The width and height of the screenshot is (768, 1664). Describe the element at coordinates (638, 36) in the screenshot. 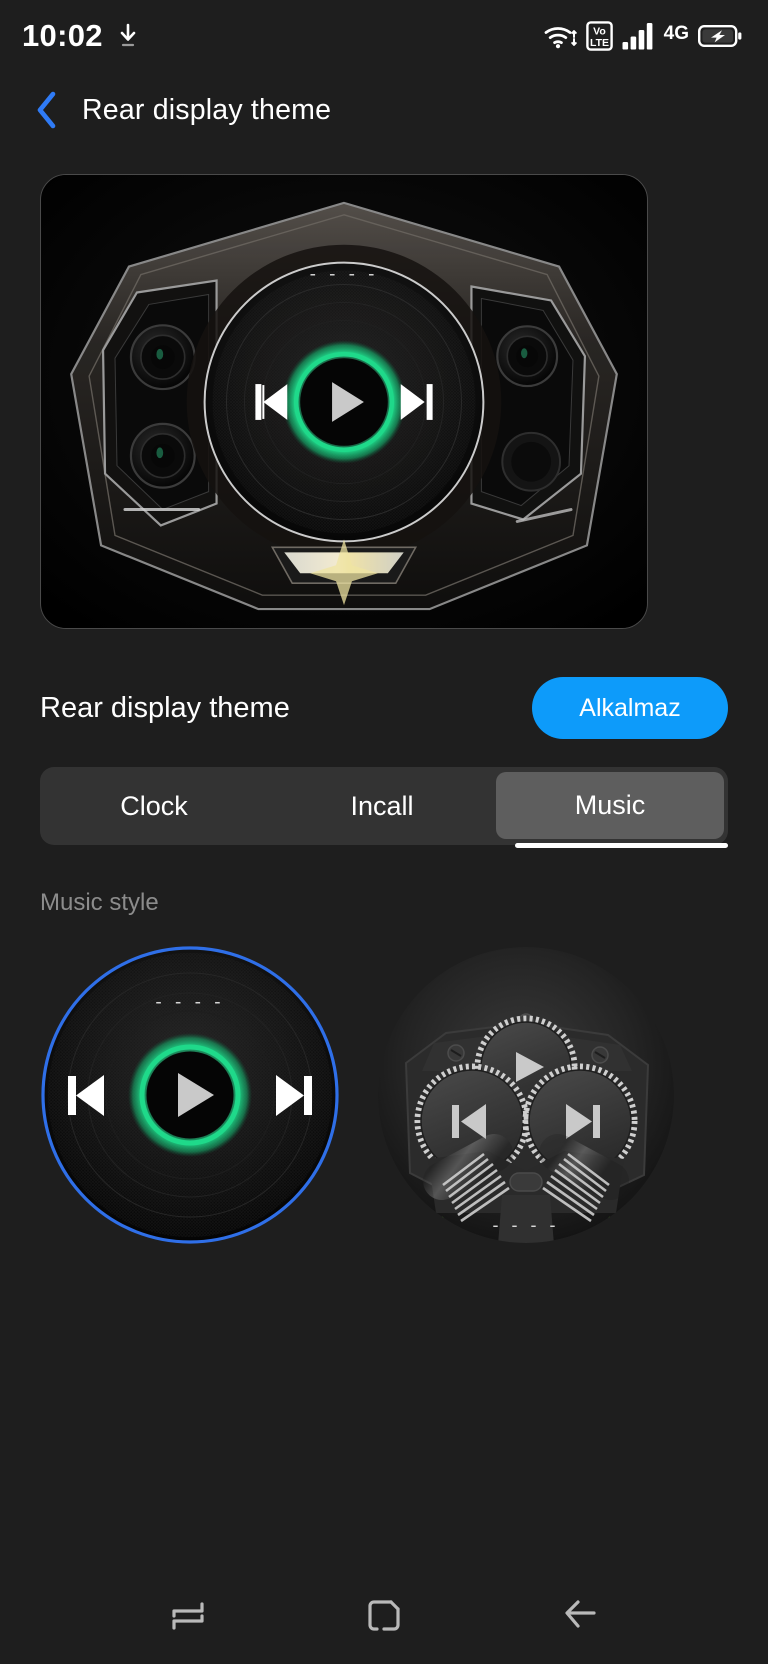

I see `signal-bars-icon` at that location.